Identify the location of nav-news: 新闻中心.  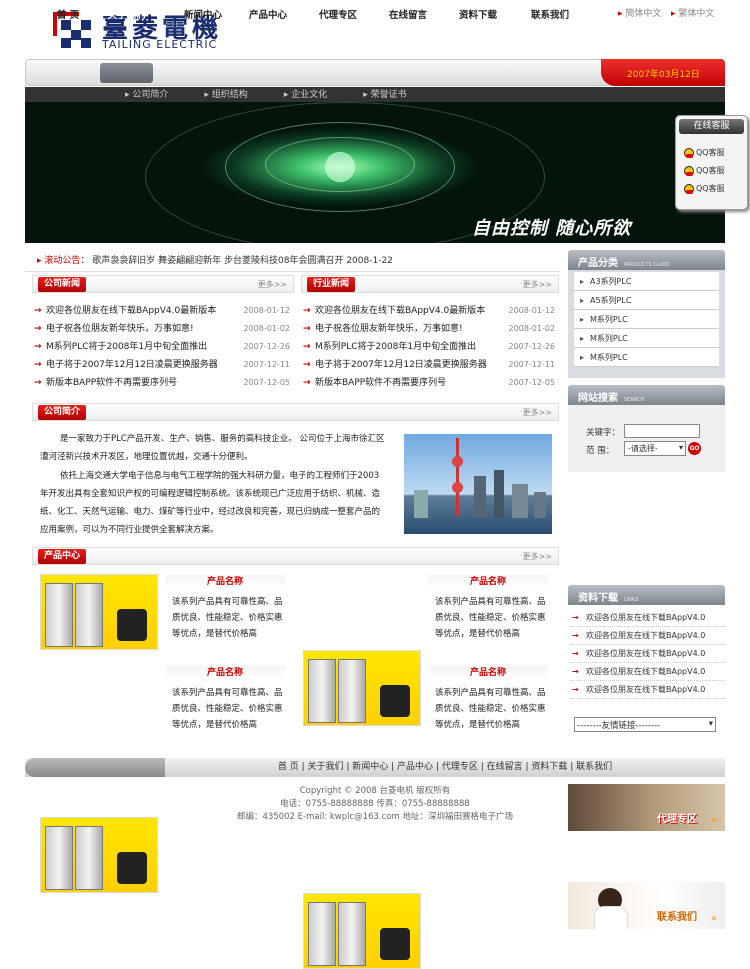
(203, 14).